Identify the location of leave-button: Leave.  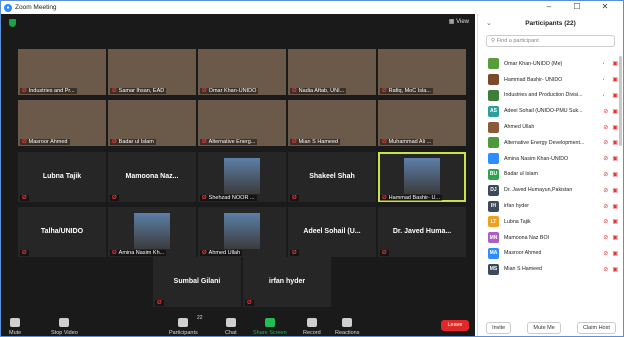
(455, 325).